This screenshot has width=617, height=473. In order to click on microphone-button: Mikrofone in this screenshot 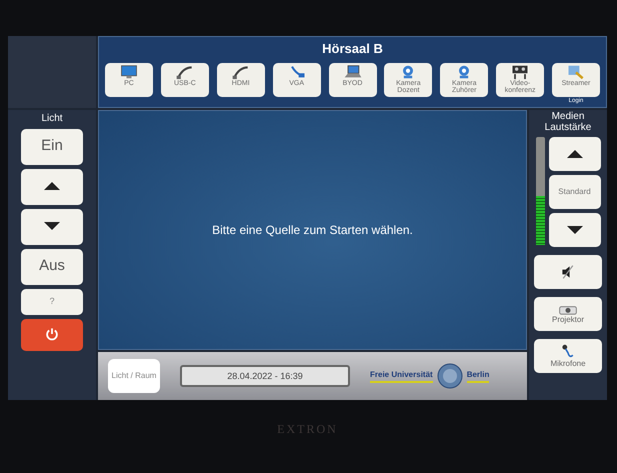, I will do `click(568, 356)`.